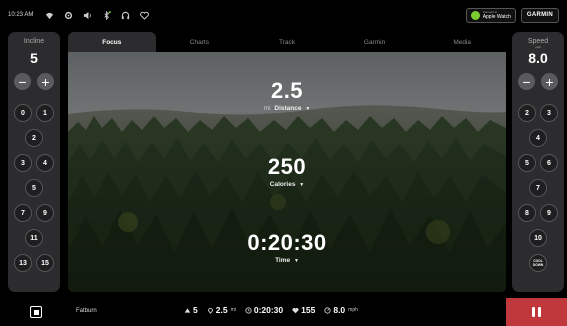  What do you see at coordinates (87, 15) in the screenshot?
I see `volume-icon` at bounding box center [87, 15].